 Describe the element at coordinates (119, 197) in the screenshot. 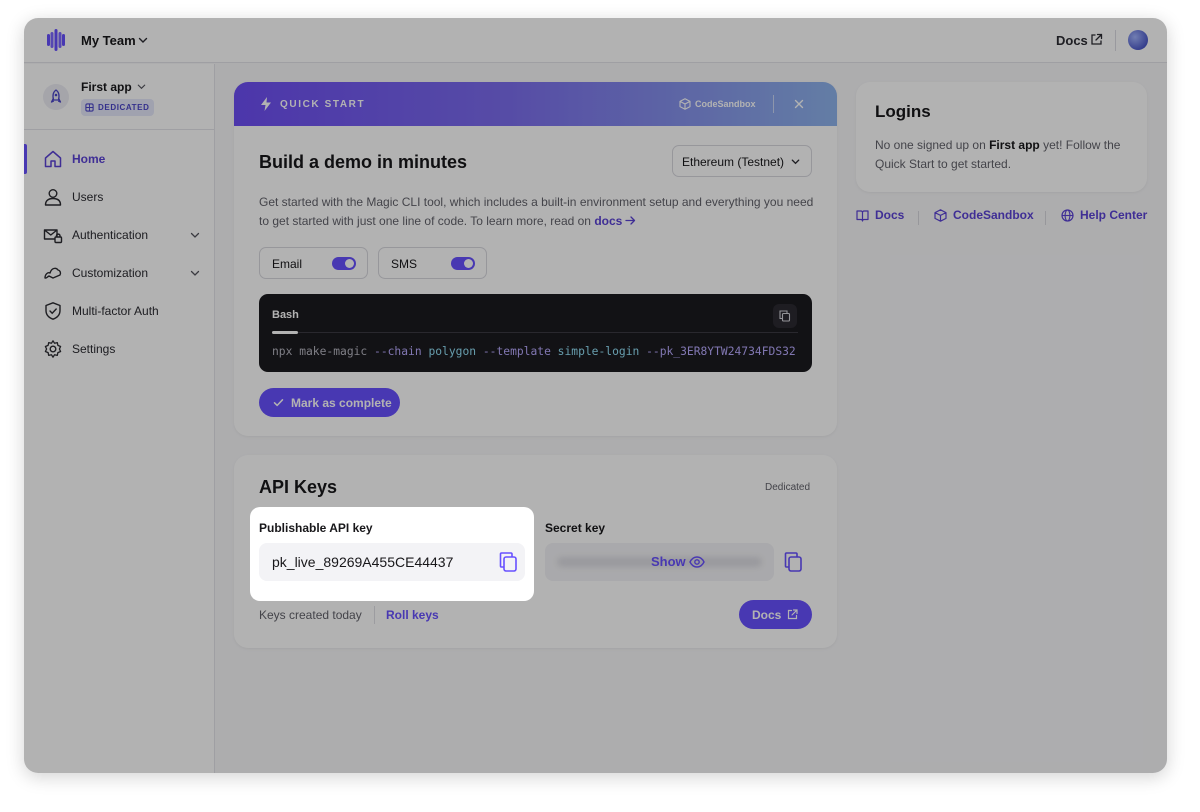

I see `sidebar-item-users: Users` at that location.